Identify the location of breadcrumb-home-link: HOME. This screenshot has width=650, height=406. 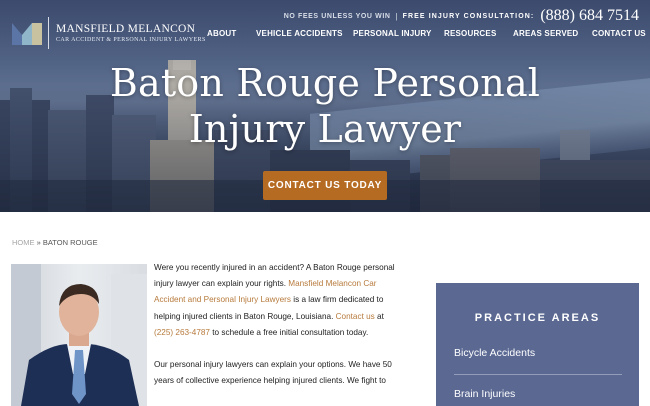
(23, 242).